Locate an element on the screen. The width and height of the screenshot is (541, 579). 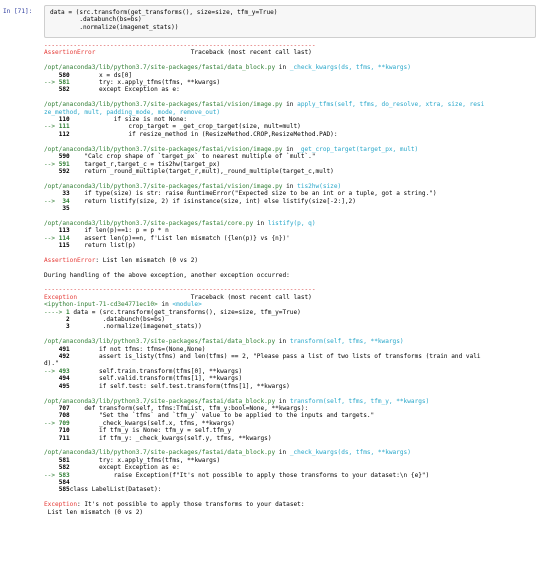
source-line: if tfm_y is None: tfm_y = self.tfm_y is located at coordinates (150, 431).